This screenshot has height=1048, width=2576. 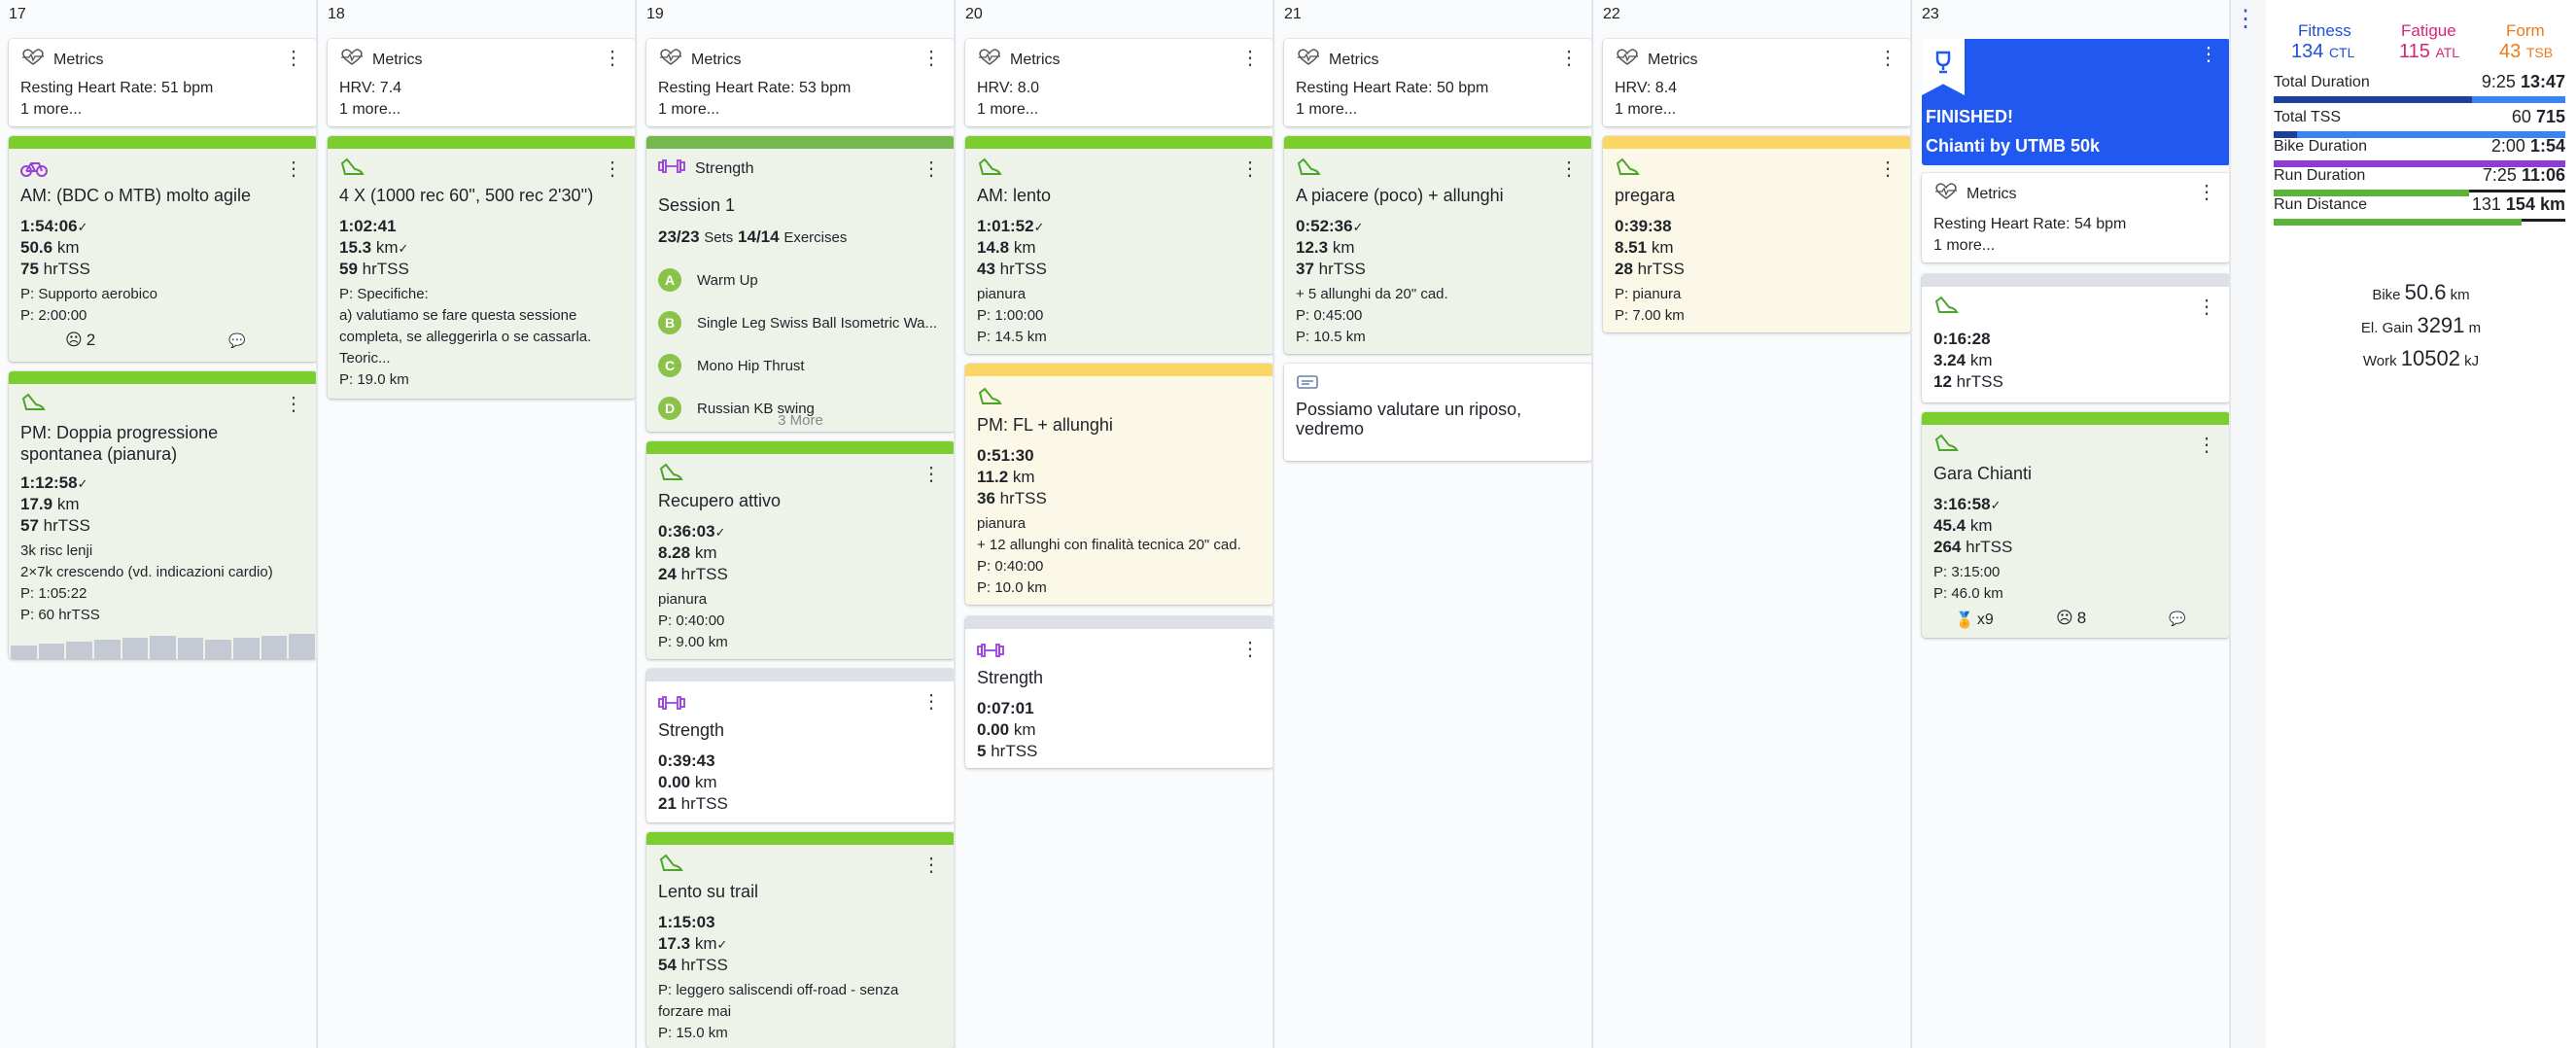 I want to click on exercise-item: C Mono Hip Thrust, so click(x=731, y=365).